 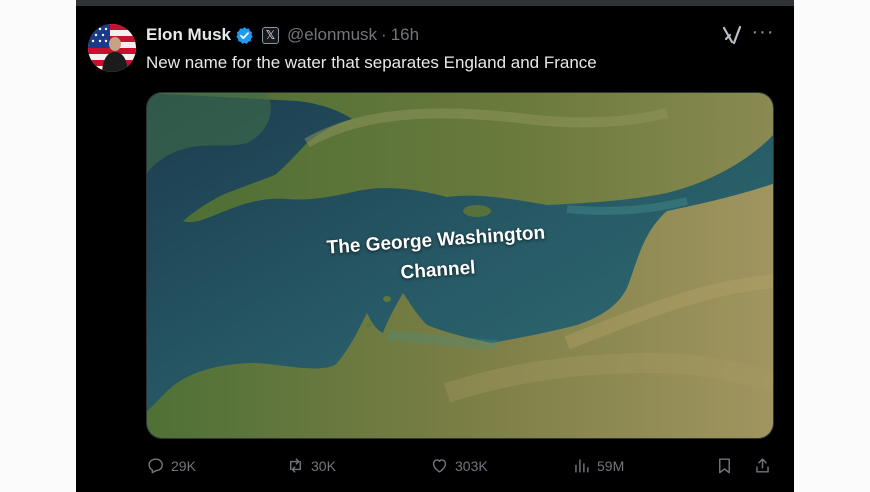 I want to click on avatar, so click(x=112, y=48).